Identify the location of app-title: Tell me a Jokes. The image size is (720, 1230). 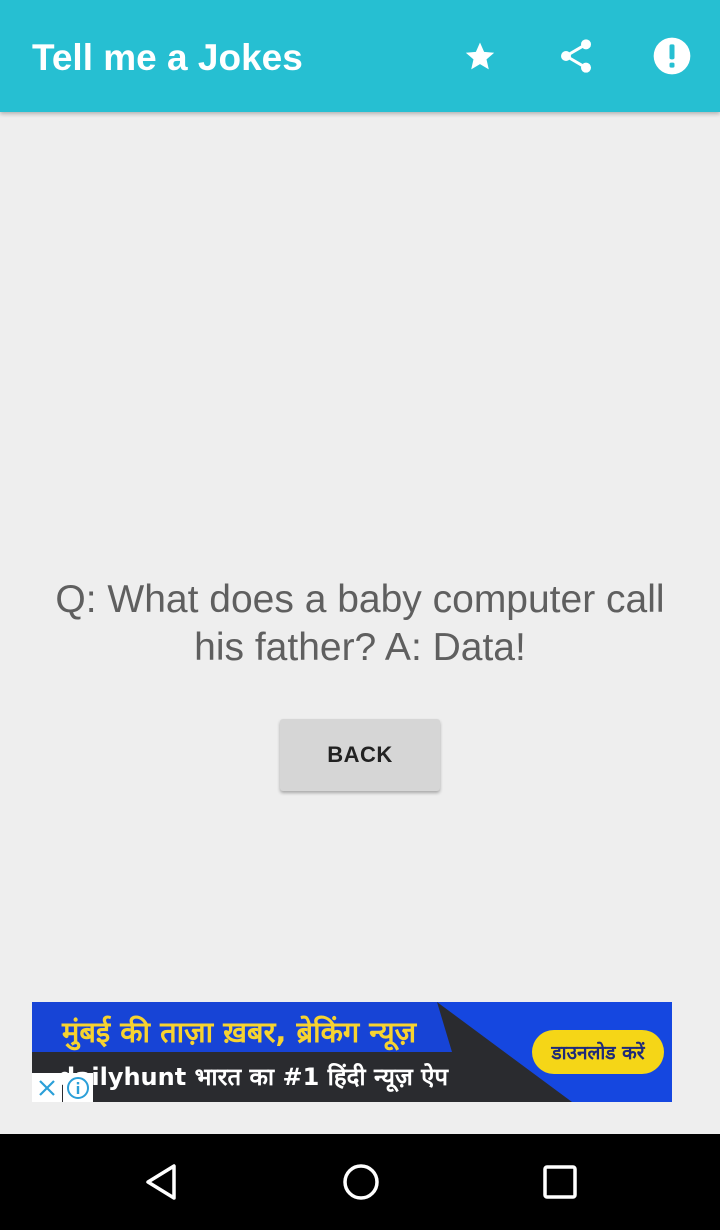
(167, 57).